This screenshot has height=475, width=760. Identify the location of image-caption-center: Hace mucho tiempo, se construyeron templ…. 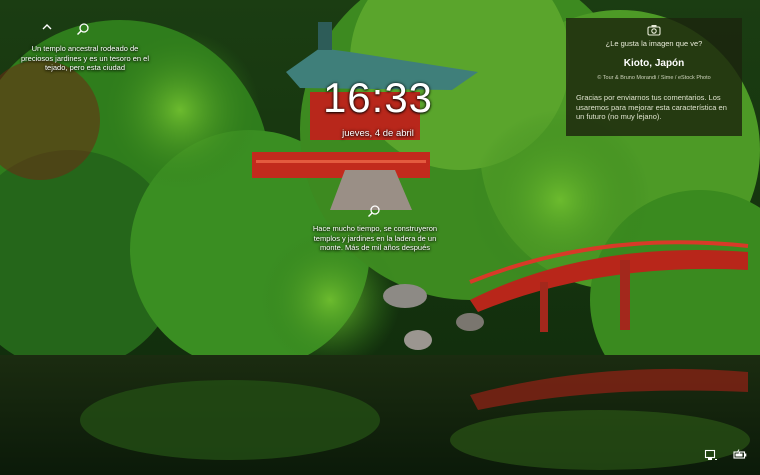
(375, 238).